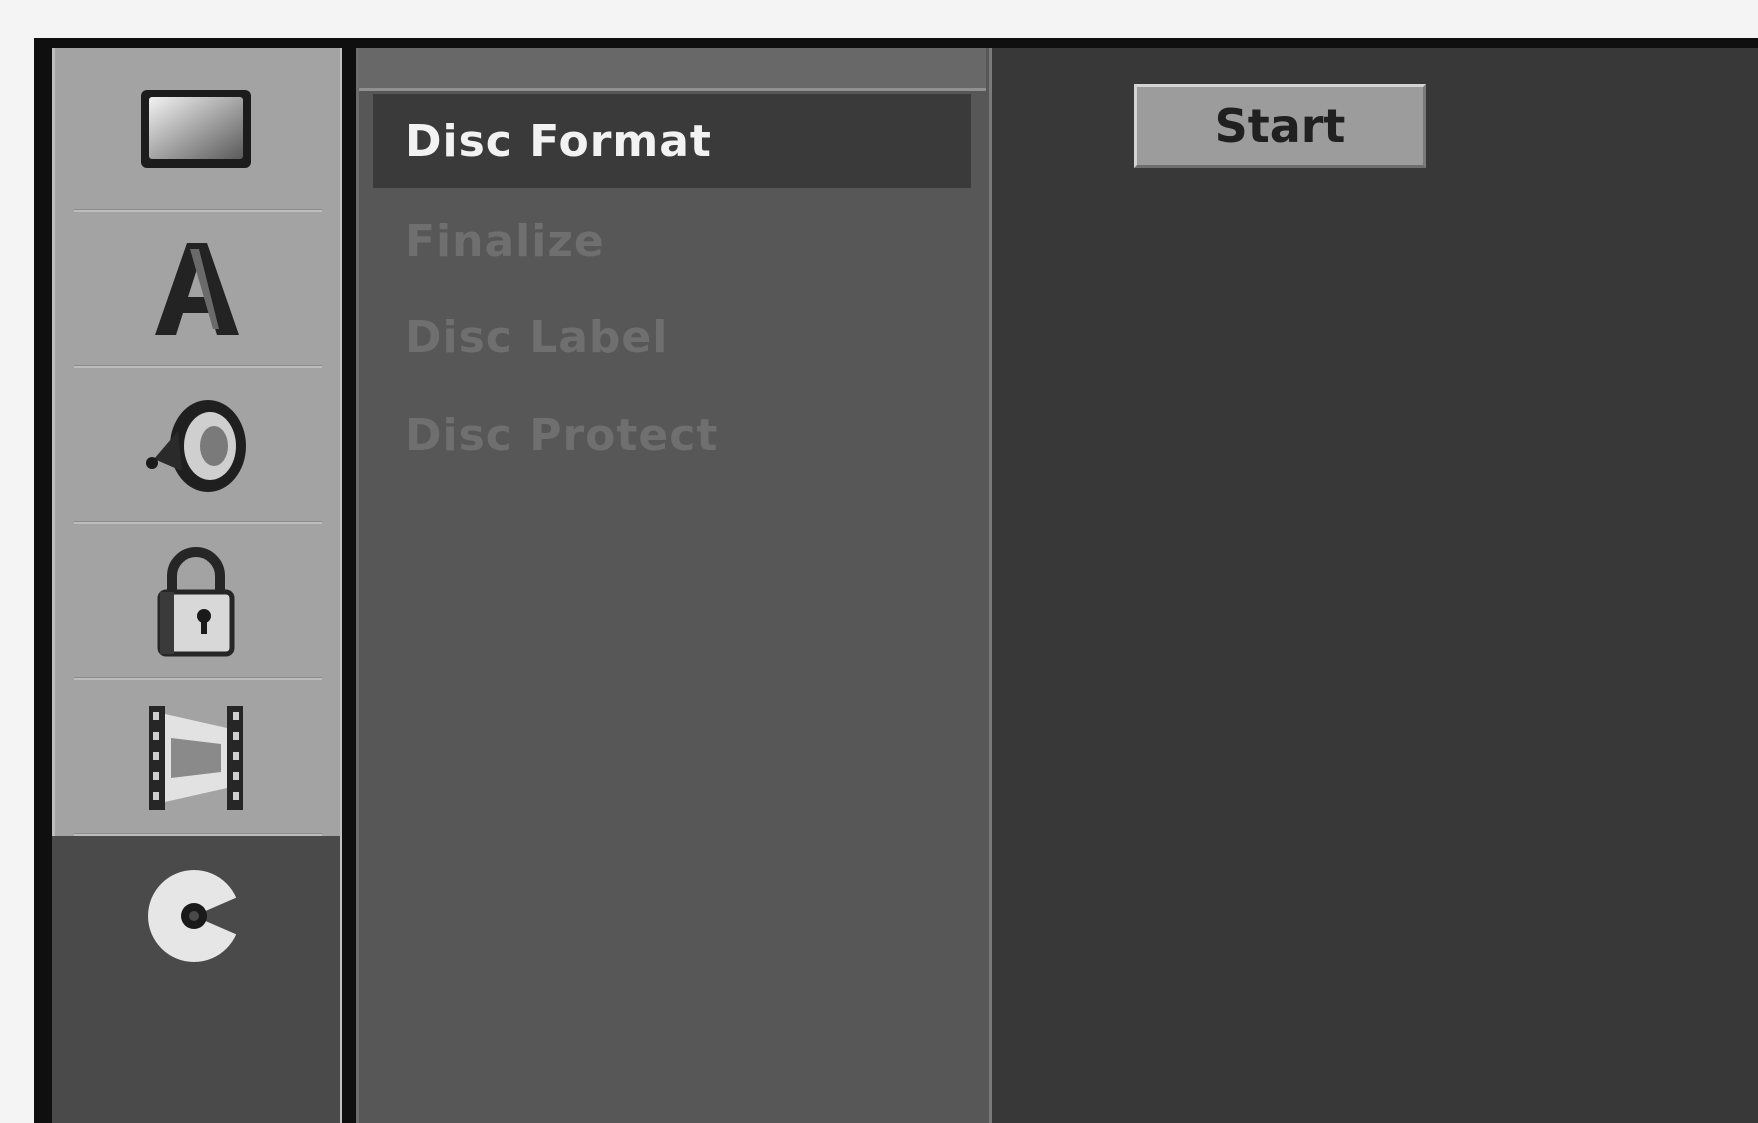 This screenshot has height=1123, width=1758. I want to click on padlock-icon, so click(196, 602).